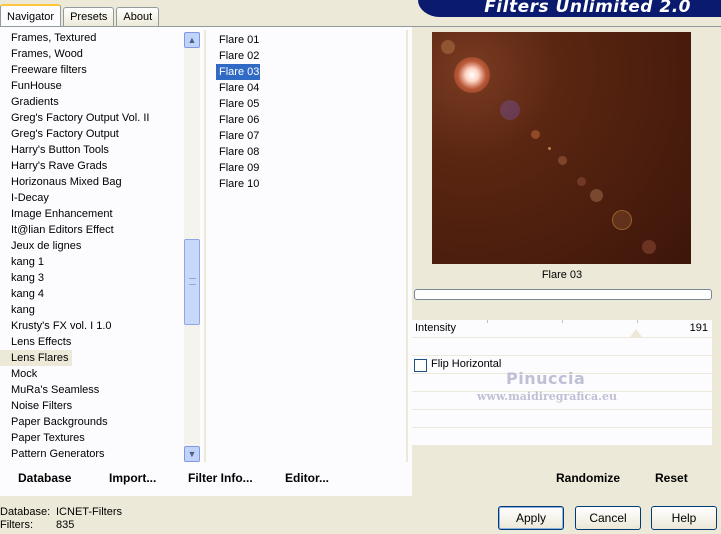 This screenshot has height=534, width=721. What do you see at coordinates (531, 518) in the screenshot?
I see `apply-button: Apply` at bounding box center [531, 518].